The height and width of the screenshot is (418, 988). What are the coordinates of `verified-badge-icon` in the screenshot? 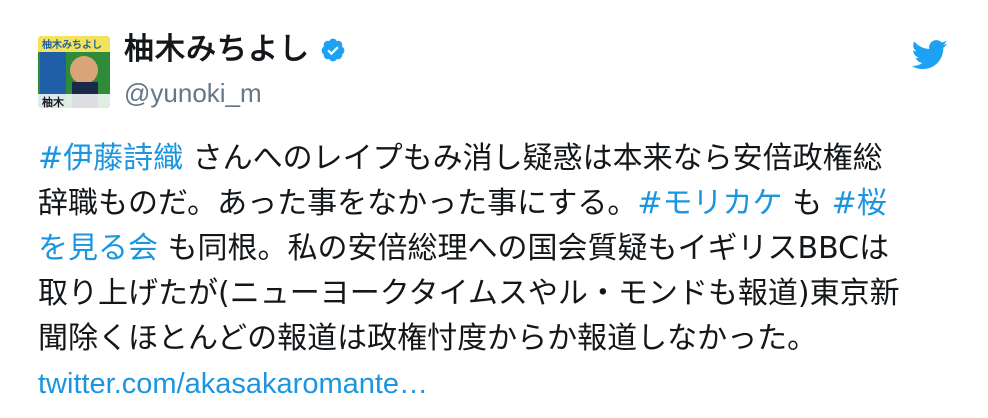 It's located at (333, 50).